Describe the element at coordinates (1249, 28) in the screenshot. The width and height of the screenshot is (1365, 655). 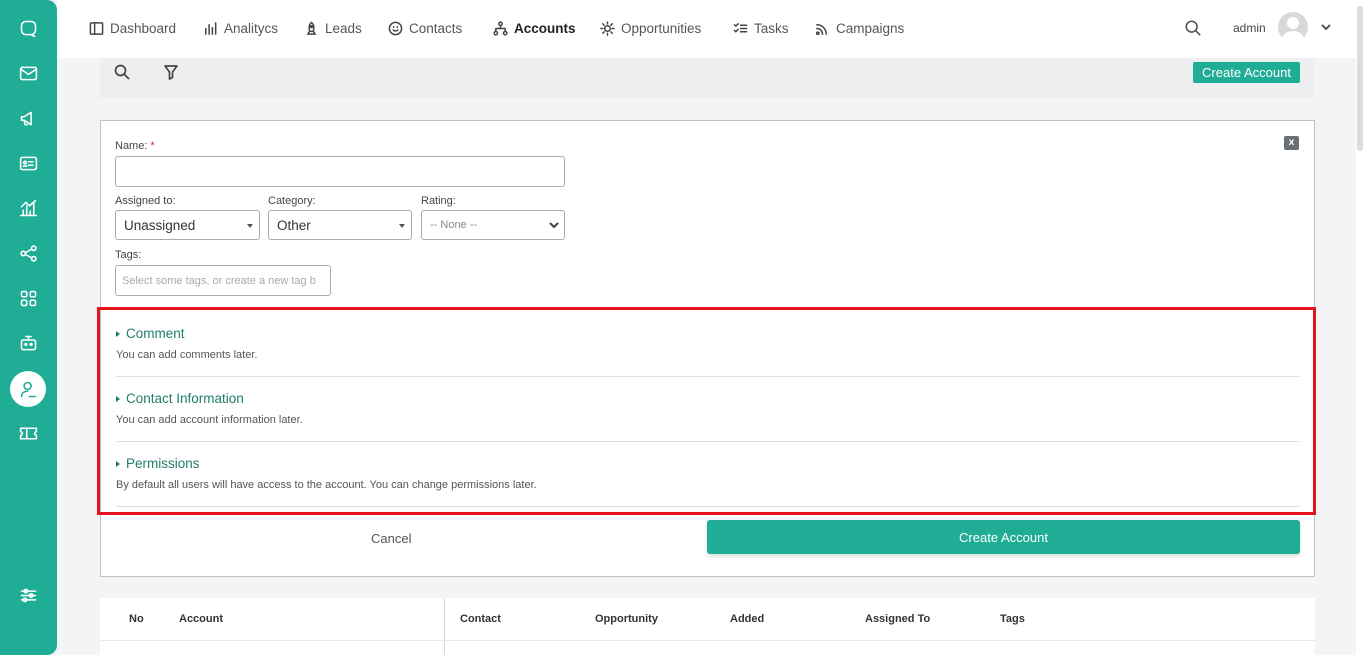
I see `user-name: admin` at that location.